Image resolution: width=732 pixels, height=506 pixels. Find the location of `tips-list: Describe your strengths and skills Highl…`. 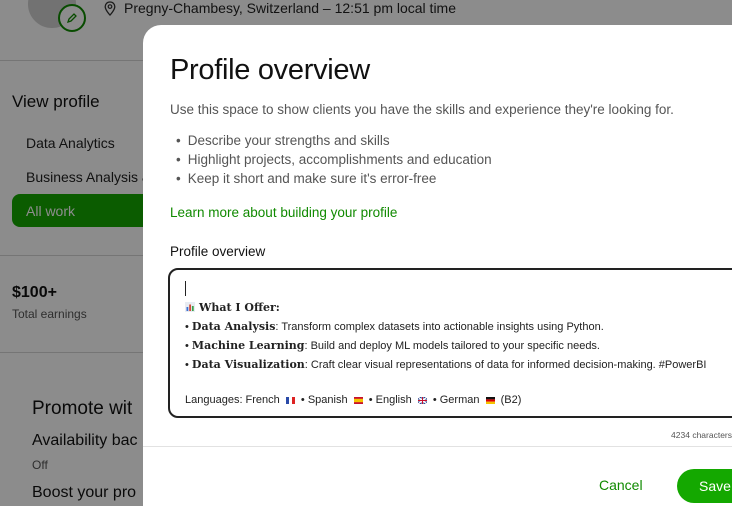

tips-list: Describe your strengths and skills Highl… is located at coordinates (334, 161).